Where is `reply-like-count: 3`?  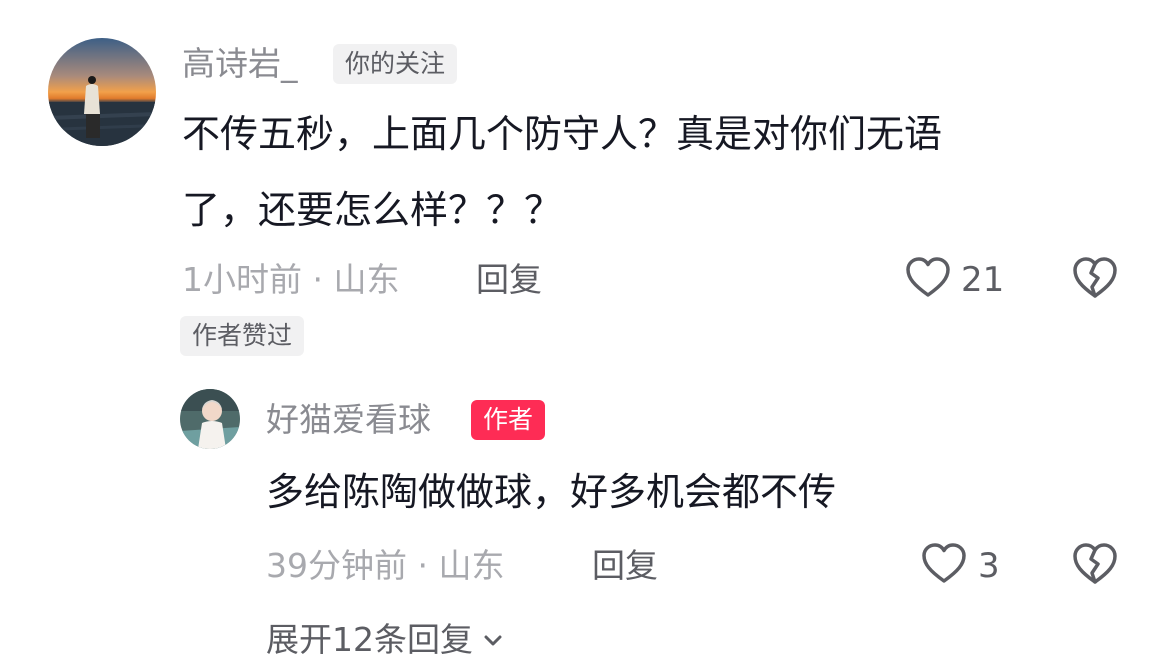
reply-like-count: 3 is located at coordinates (989, 566).